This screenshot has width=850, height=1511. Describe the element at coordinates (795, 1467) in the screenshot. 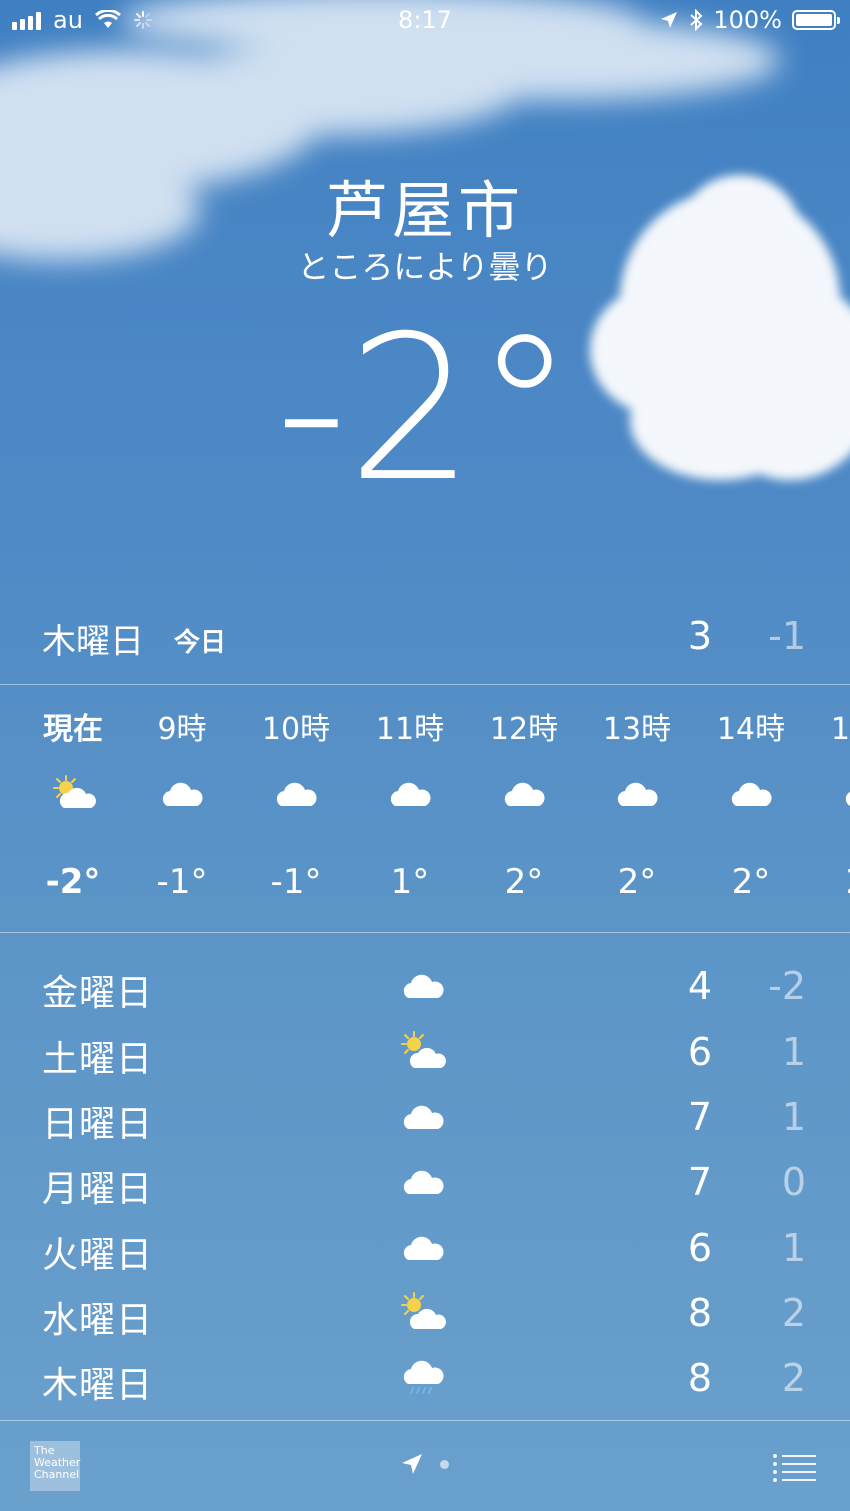

I see `city-list-icon` at that location.